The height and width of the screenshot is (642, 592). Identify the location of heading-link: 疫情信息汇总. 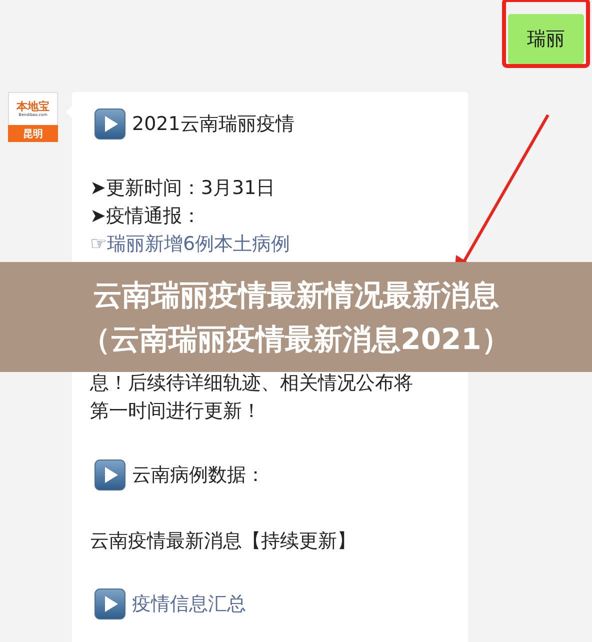
(189, 604).